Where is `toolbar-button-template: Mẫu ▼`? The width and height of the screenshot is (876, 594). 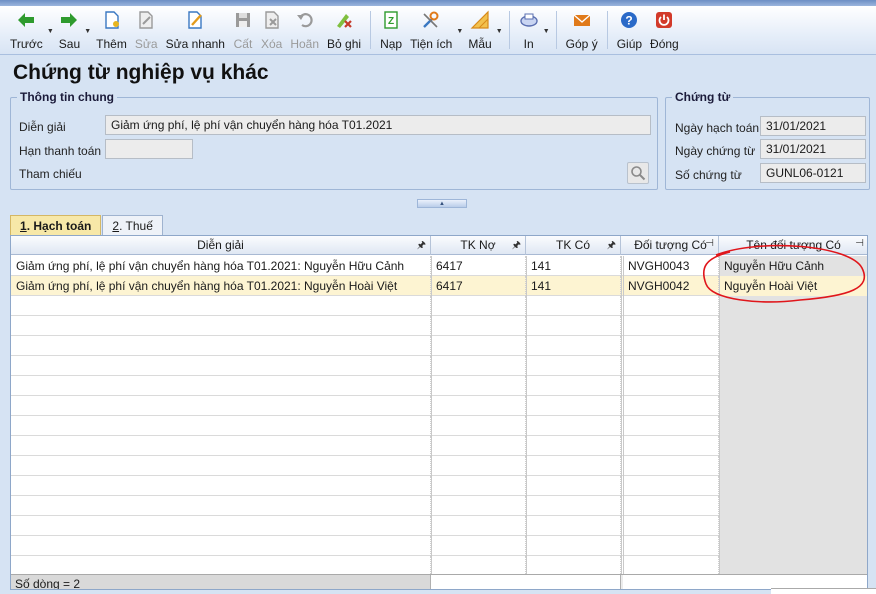
toolbar-button-template: Mẫu ▼ is located at coordinates (483, 29).